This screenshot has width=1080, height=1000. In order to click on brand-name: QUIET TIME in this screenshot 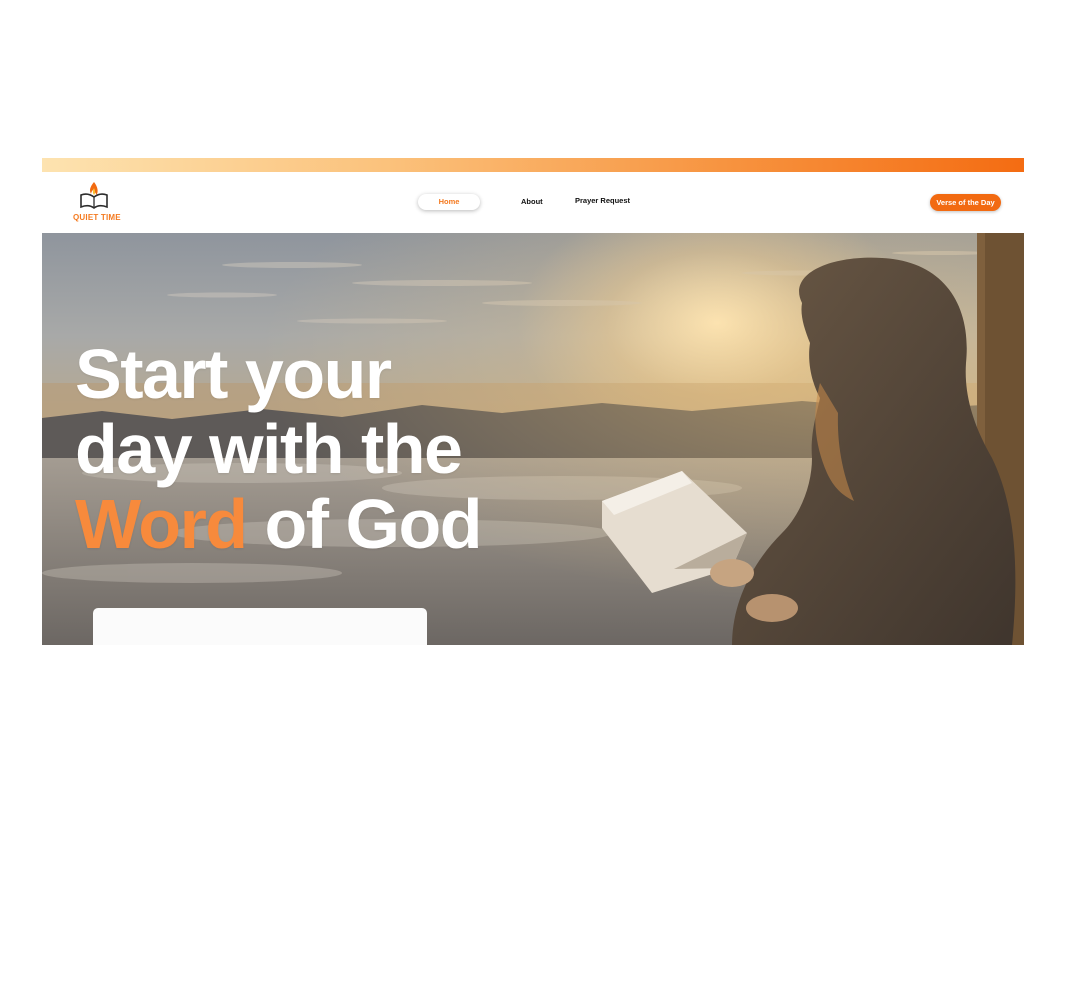, I will do `click(97, 217)`.